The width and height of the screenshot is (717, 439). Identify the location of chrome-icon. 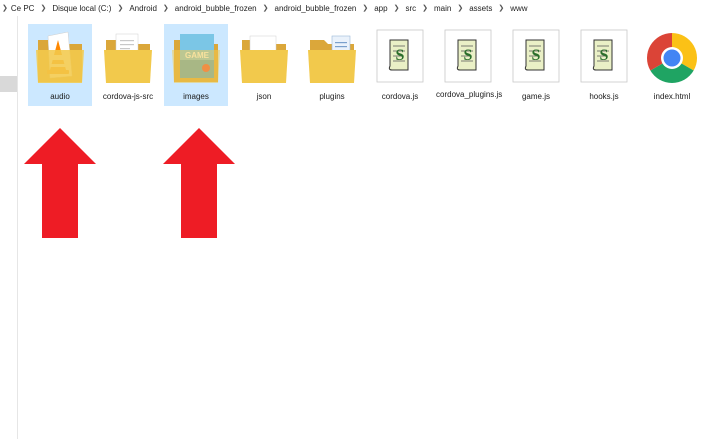
(672, 57).